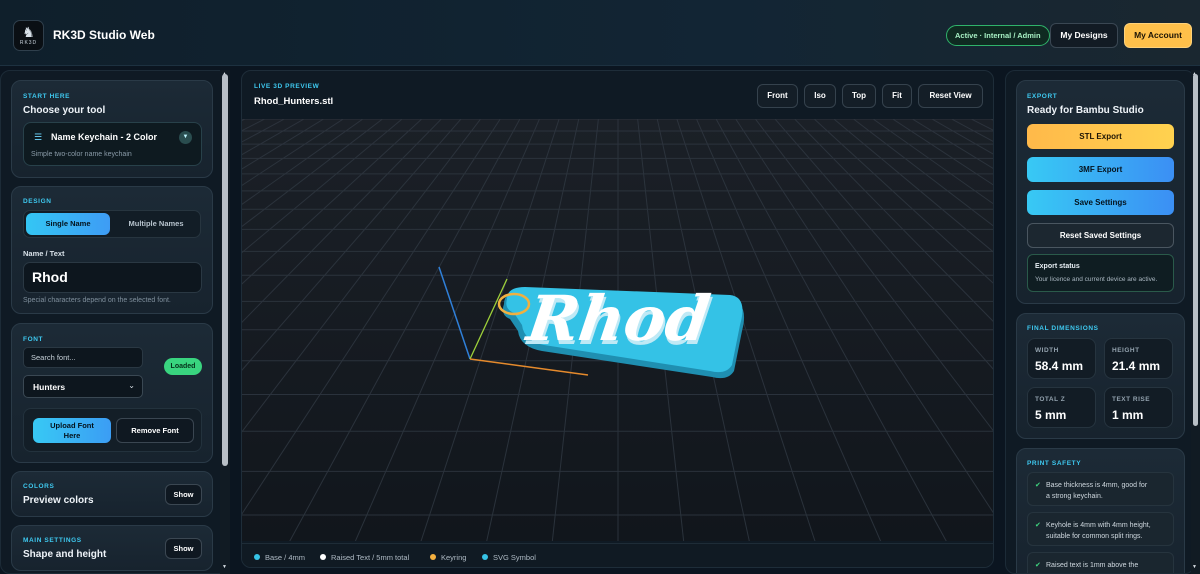 Image resolution: width=1200 pixels, height=574 pixels. What do you see at coordinates (287, 86) in the screenshot?
I see `preview-section-label: LIVE 3D PREVIEW` at bounding box center [287, 86].